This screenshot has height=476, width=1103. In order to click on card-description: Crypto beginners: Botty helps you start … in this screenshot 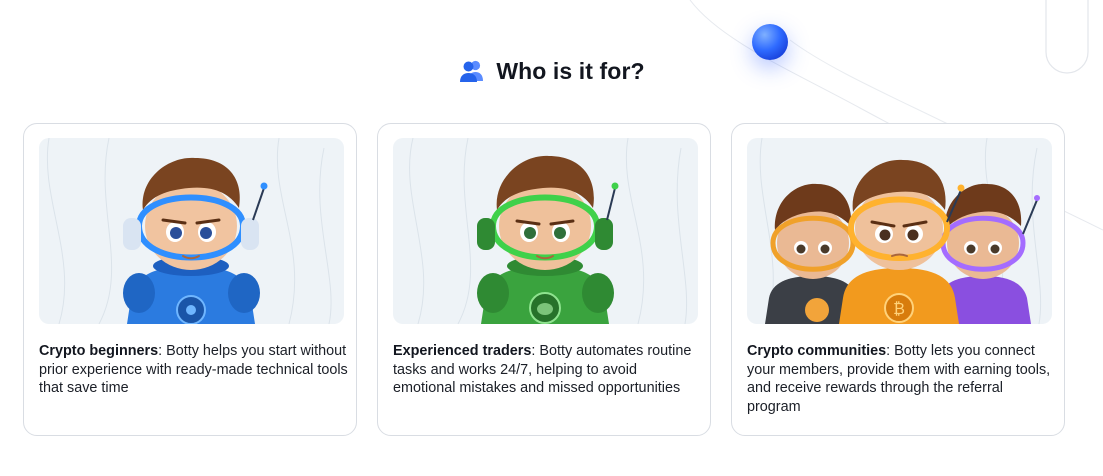, I will do `click(194, 370)`.